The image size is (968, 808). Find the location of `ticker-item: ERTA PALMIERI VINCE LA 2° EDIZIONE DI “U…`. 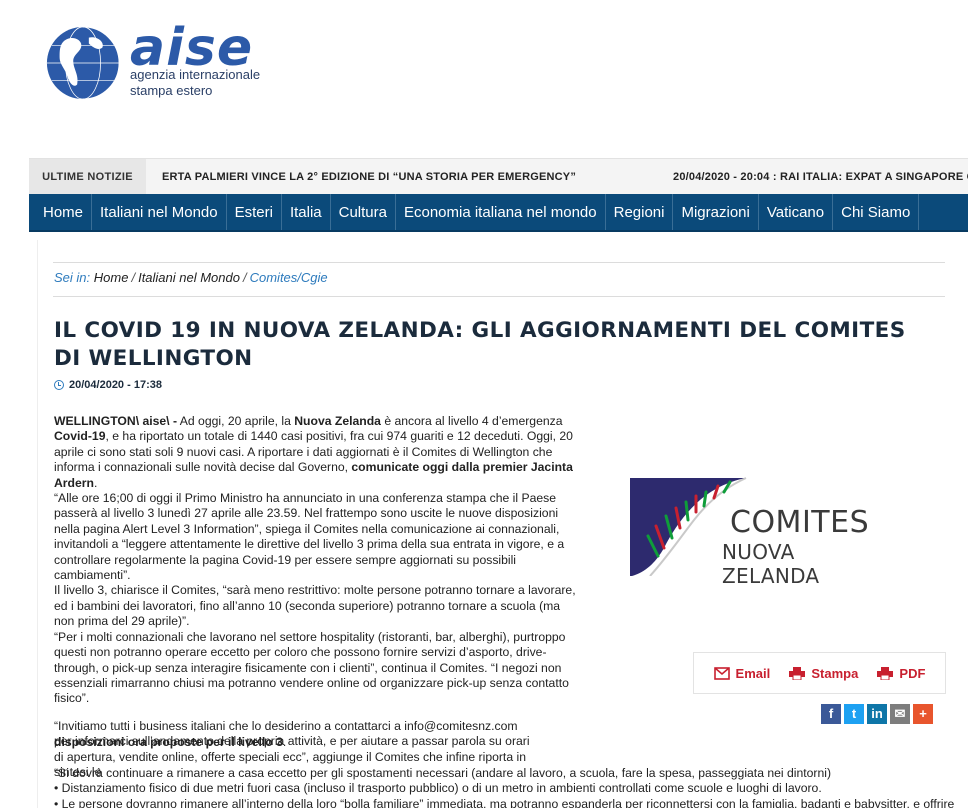

ticker-item: ERTA PALMIERI VINCE LA 2° EDIZIONE DI “U… is located at coordinates (369, 176).